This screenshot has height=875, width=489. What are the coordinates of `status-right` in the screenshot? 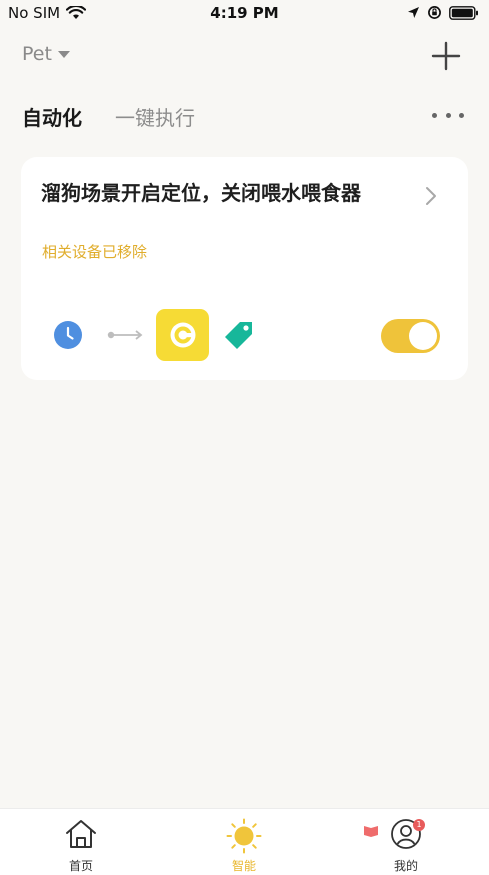 It's located at (439, 12).